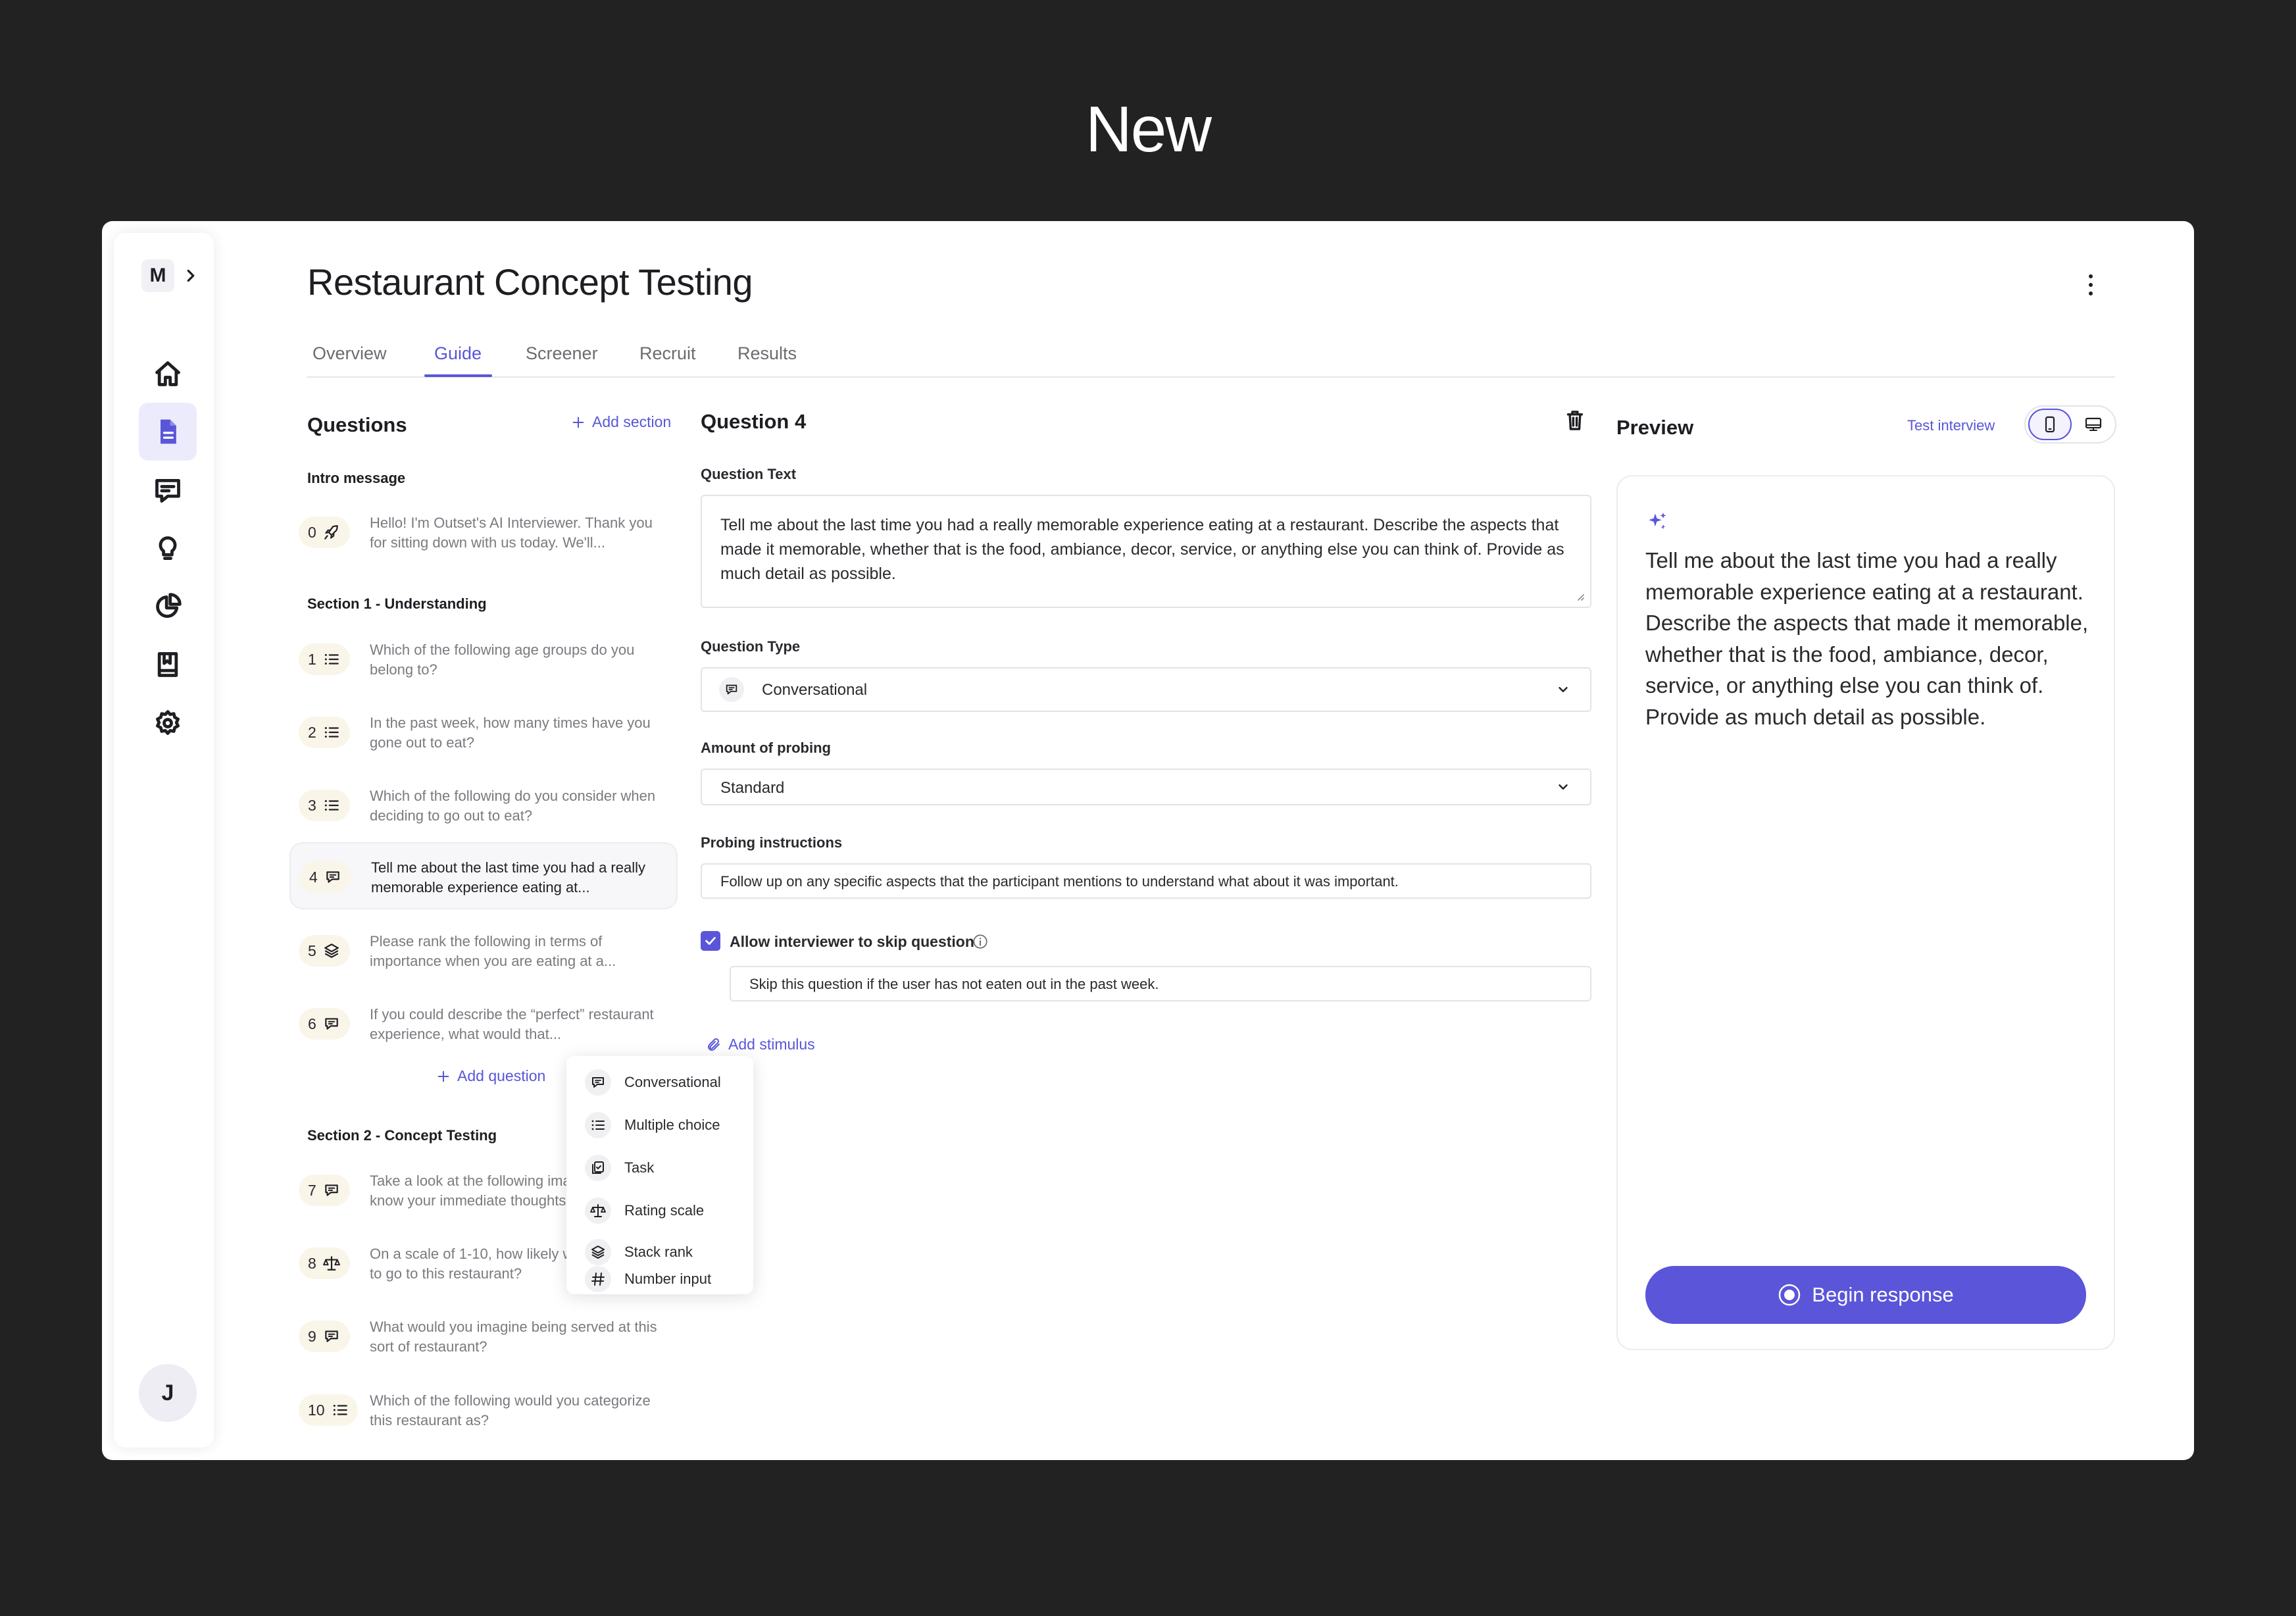  I want to click on tab-recruit: Recruit, so click(667, 366).